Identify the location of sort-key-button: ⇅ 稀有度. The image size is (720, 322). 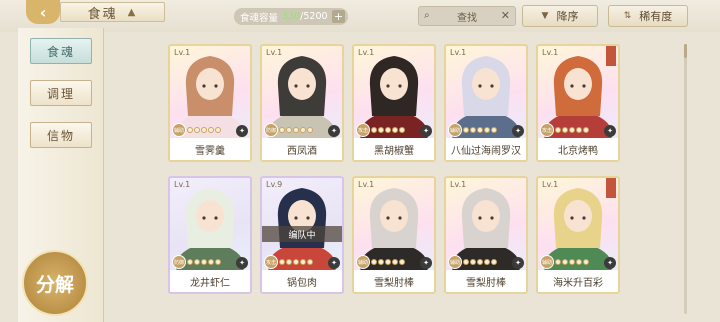
(648, 16).